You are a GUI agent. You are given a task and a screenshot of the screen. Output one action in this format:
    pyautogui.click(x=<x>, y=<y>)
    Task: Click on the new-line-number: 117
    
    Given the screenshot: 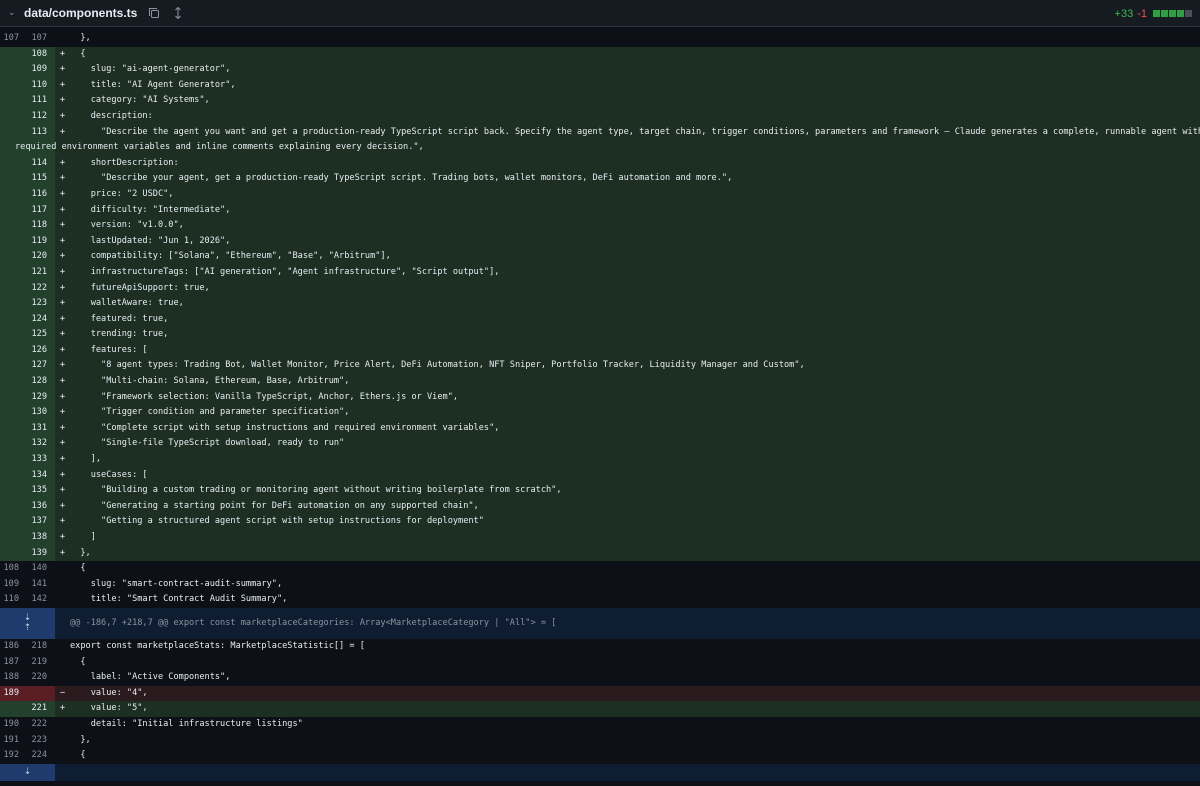 What is the action you would take?
    pyautogui.click(x=33, y=211)
    